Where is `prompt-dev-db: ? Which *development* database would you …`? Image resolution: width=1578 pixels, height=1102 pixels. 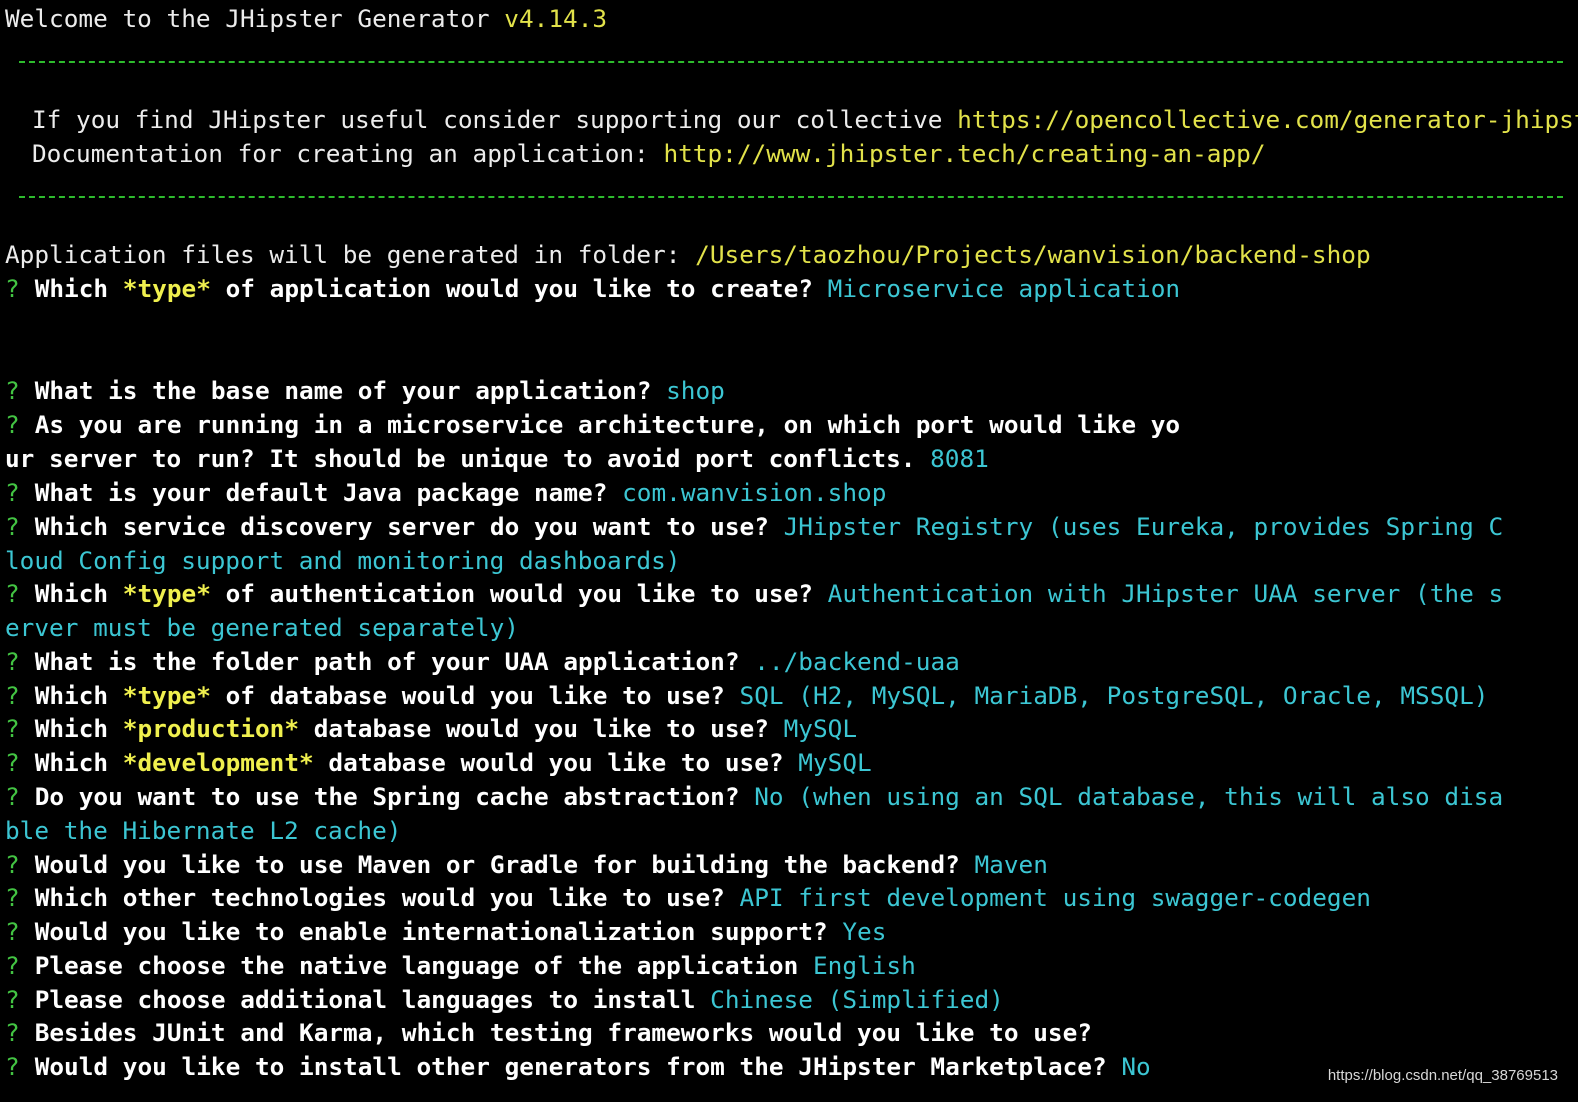
prompt-dev-db: ? Which *development* database would you … is located at coordinates (438, 763).